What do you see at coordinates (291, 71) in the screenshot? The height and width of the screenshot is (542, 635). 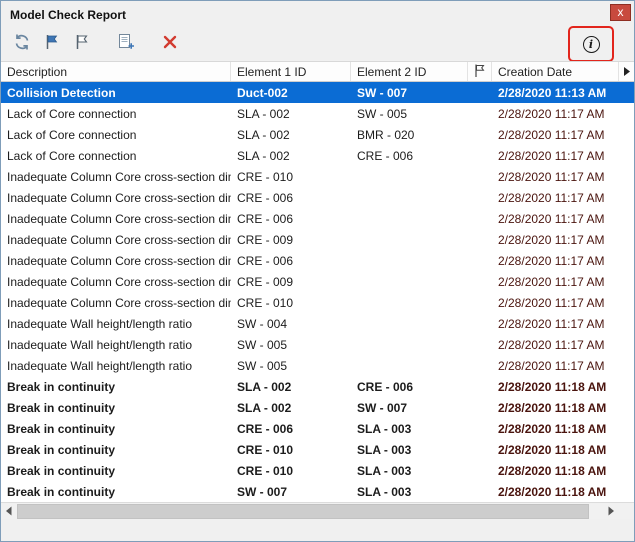 I see `column-header-element1: Element 1 ID` at bounding box center [291, 71].